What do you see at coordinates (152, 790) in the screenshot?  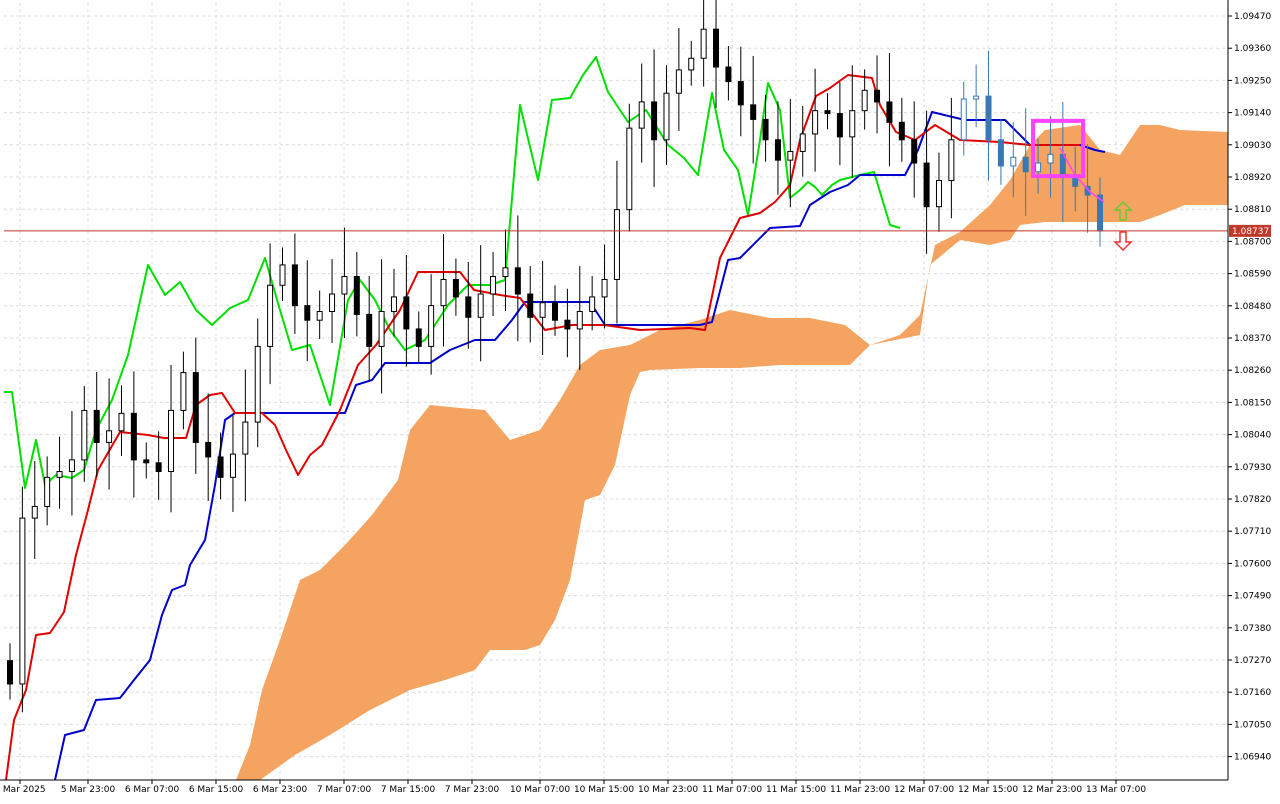 I see `time-tick-label: 6 Mar 07:00` at bounding box center [152, 790].